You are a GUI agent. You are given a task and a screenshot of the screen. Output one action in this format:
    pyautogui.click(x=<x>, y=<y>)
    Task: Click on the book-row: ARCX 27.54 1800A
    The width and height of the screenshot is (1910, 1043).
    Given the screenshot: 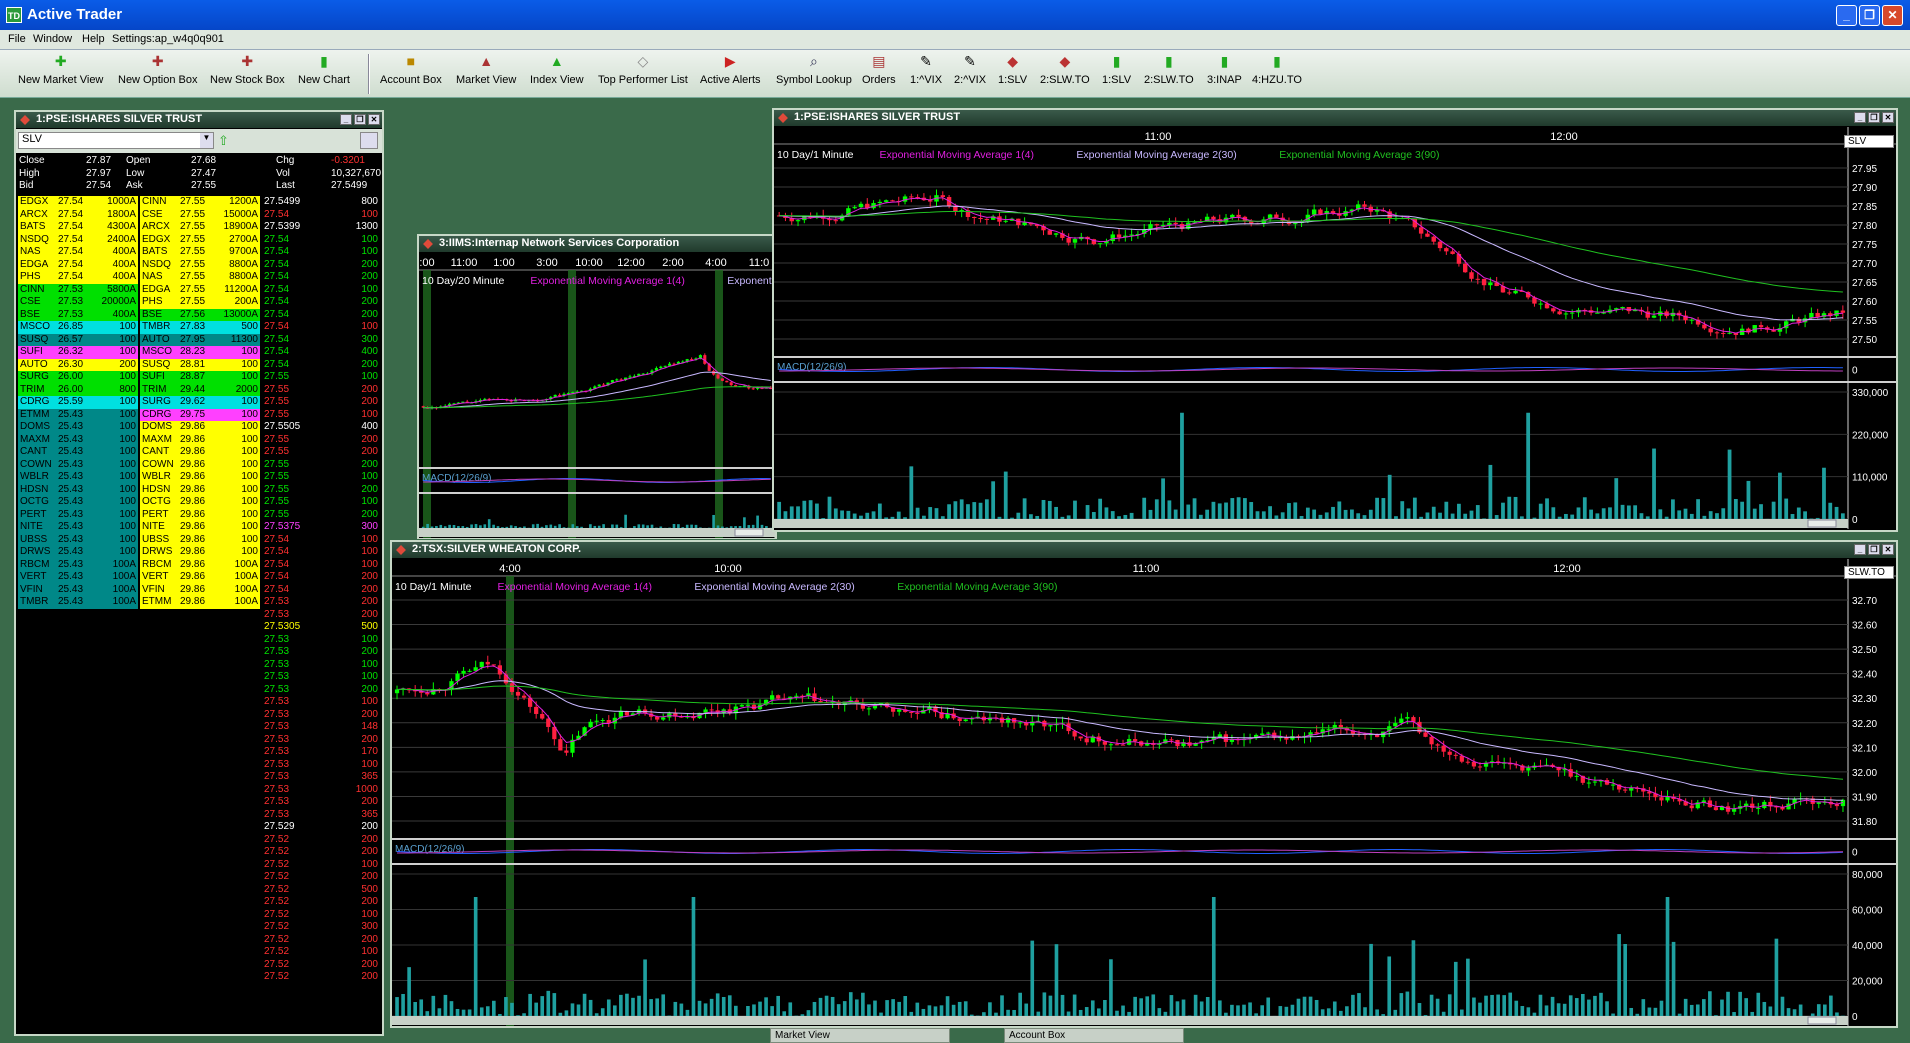 What is the action you would take?
    pyautogui.click(x=78, y=214)
    